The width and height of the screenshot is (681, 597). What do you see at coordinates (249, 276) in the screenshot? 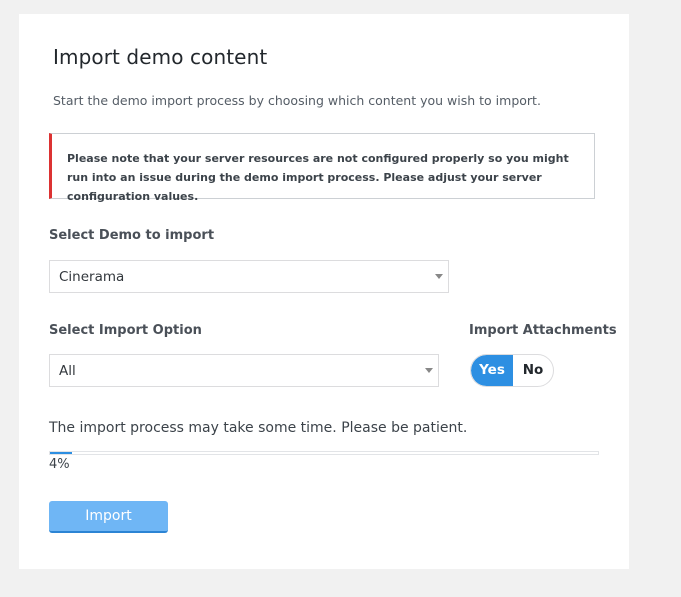
I see `demo-select: Cinerama` at bounding box center [249, 276].